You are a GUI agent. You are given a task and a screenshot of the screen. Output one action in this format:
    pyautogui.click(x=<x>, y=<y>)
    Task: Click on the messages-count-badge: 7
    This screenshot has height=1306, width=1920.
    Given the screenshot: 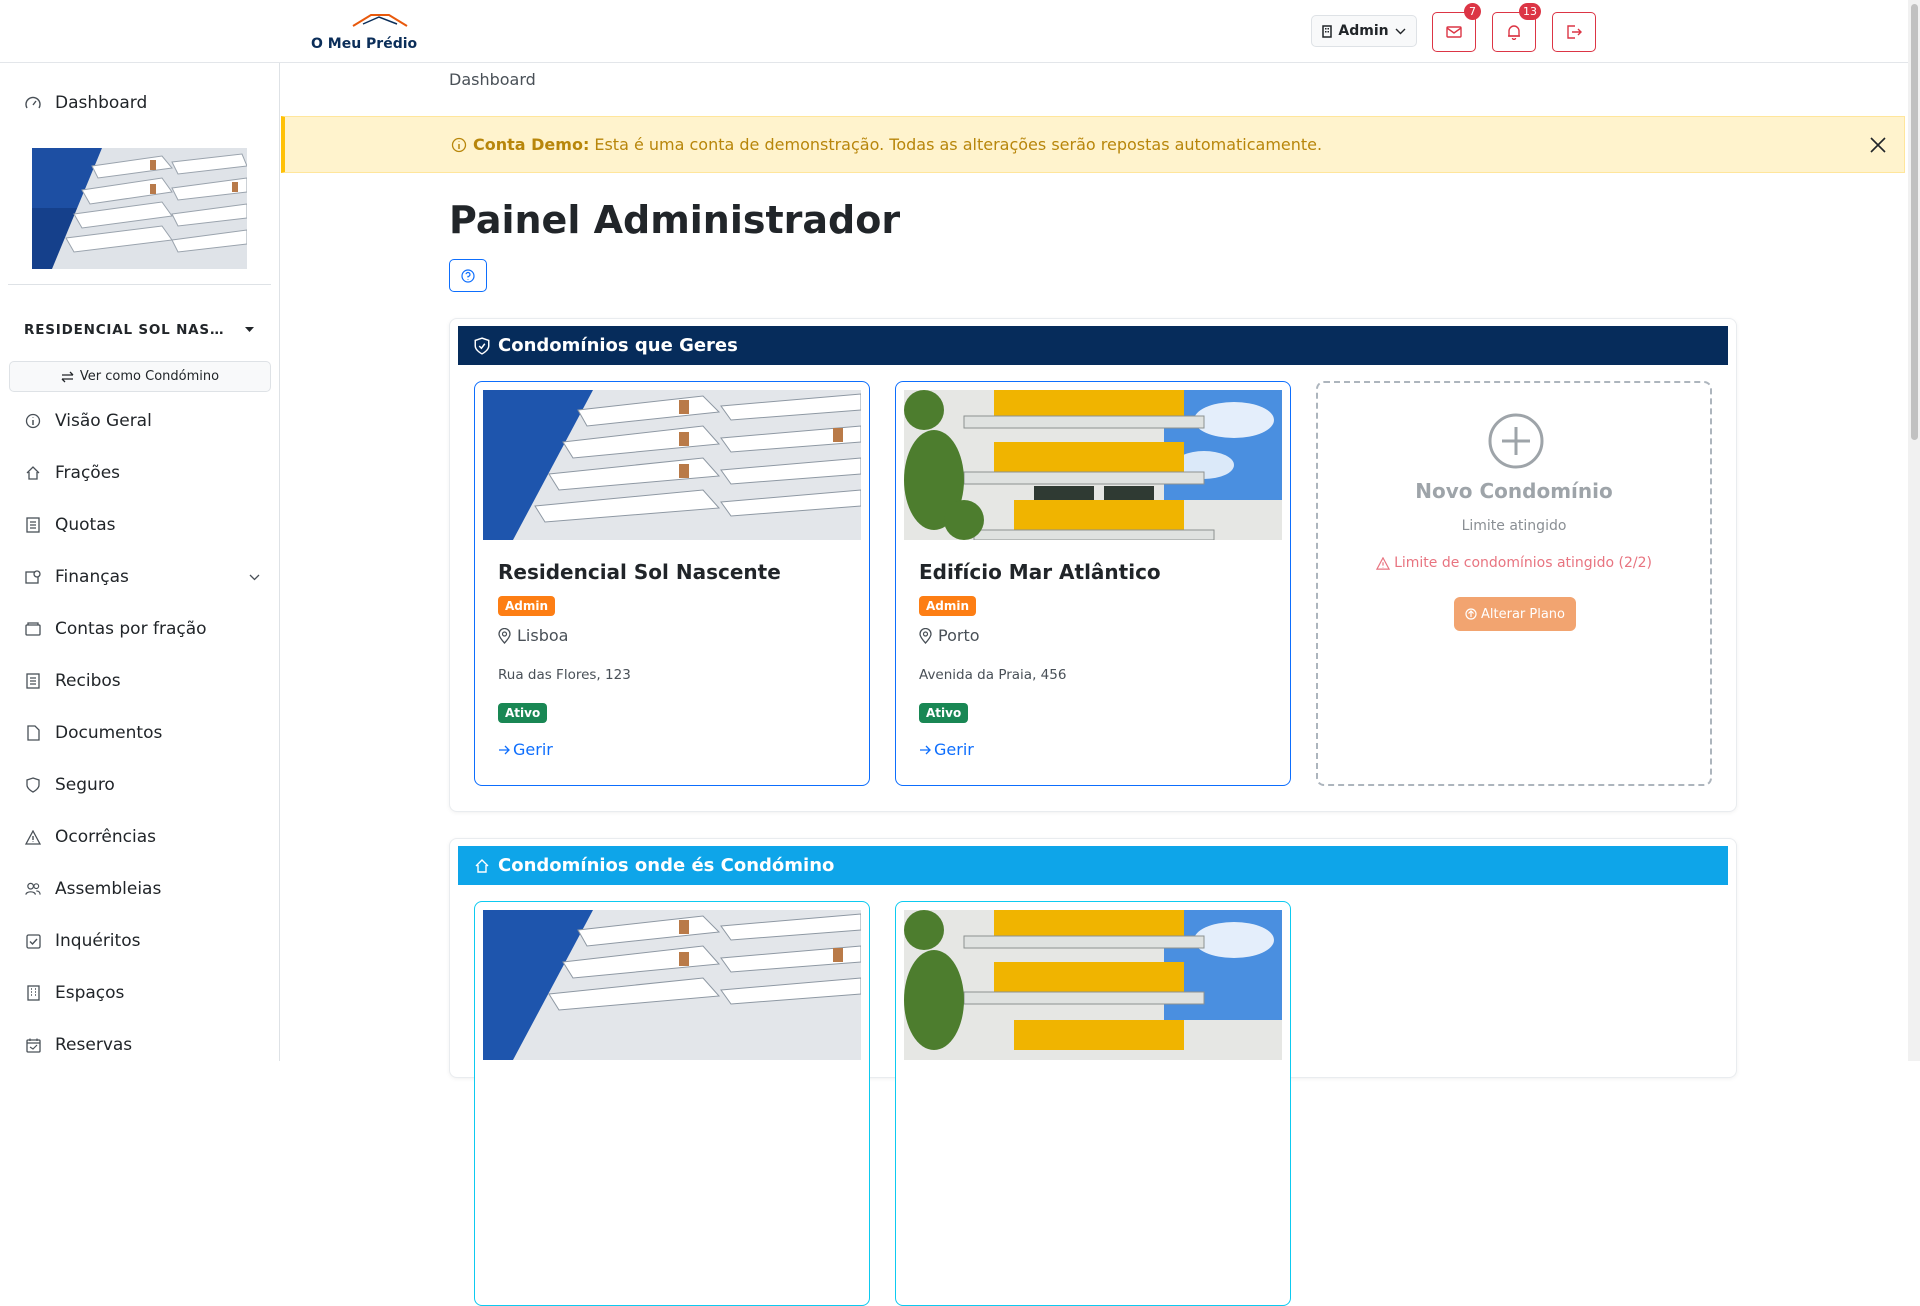 What is the action you would take?
    pyautogui.click(x=1472, y=11)
    